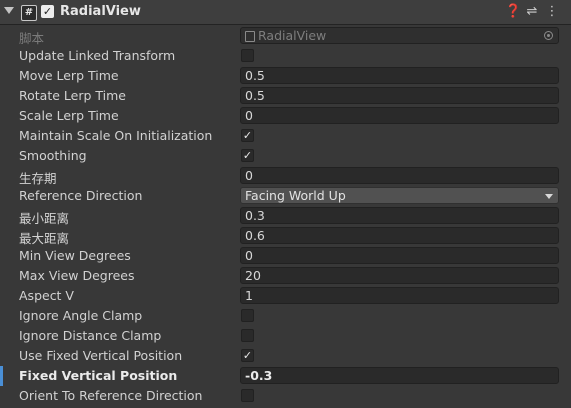 This screenshot has height=408, width=571. Describe the element at coordinates (116, 135) in the screenshot. I see `maintain-scale-label: Maintain Scale On Initialization` at that location.